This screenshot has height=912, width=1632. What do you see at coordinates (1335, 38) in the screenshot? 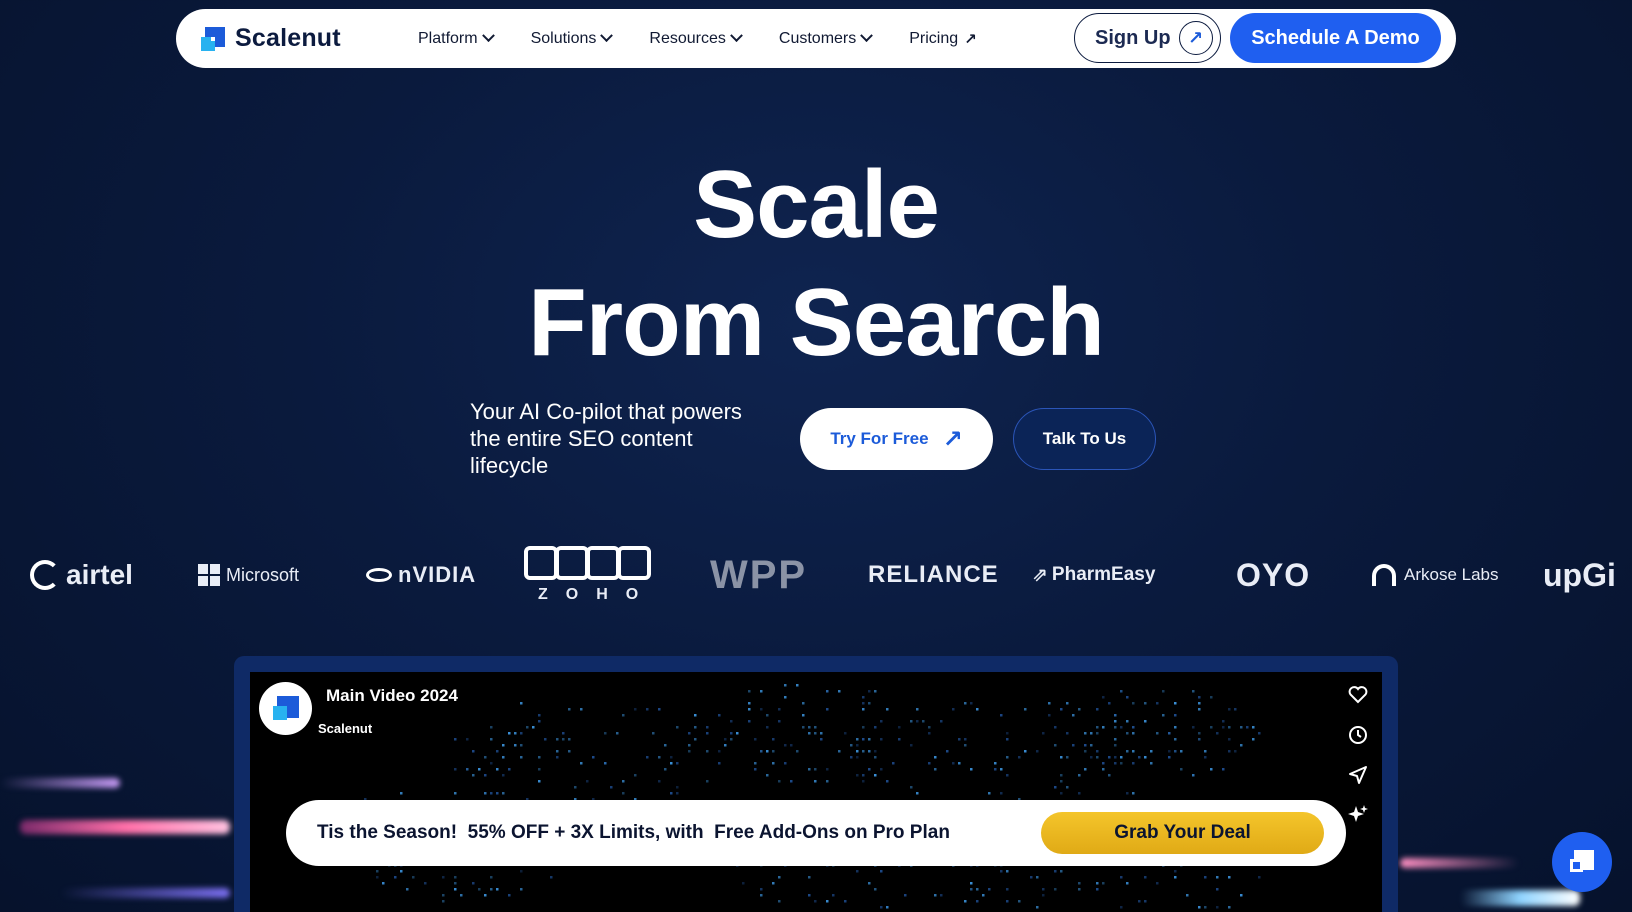
I see `schedule-demo-button: Schedule A Demo` at bounding box center [1335, 38].